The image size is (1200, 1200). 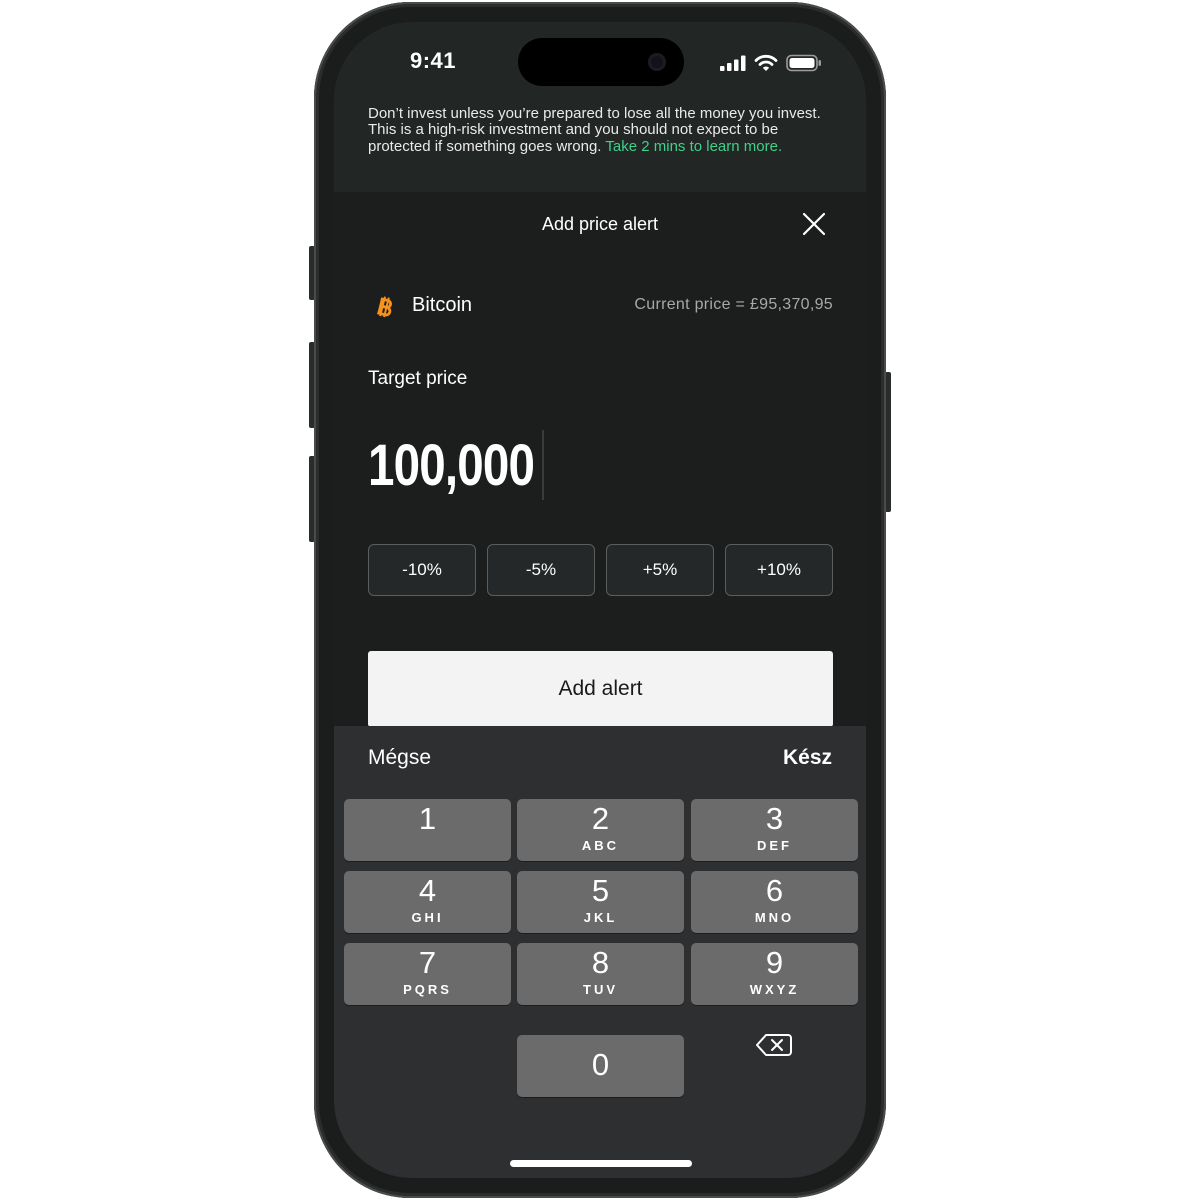 What do you see at coordinates (543, 465) in the screenshot?
I see `text-cursor` at bounding box center [543, 465].